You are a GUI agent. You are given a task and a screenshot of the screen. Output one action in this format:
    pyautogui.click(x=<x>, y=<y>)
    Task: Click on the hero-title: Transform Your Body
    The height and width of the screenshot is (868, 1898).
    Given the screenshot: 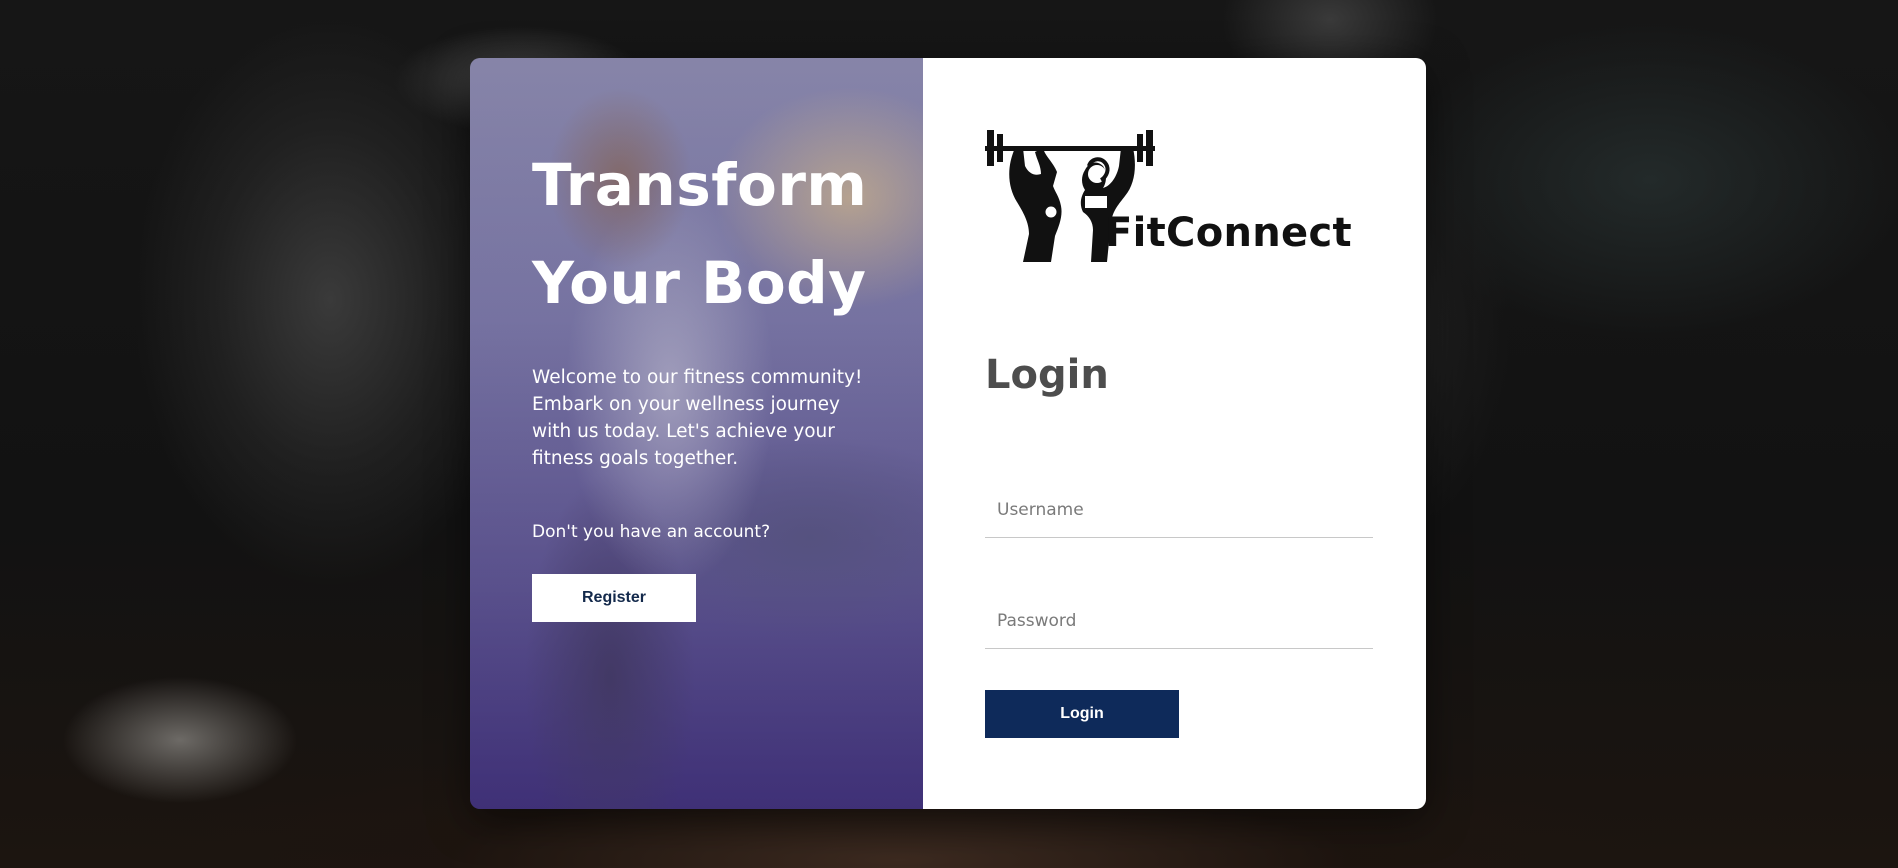 What is the action you would take?
    pyautogui.click(x=702, y=234)
    